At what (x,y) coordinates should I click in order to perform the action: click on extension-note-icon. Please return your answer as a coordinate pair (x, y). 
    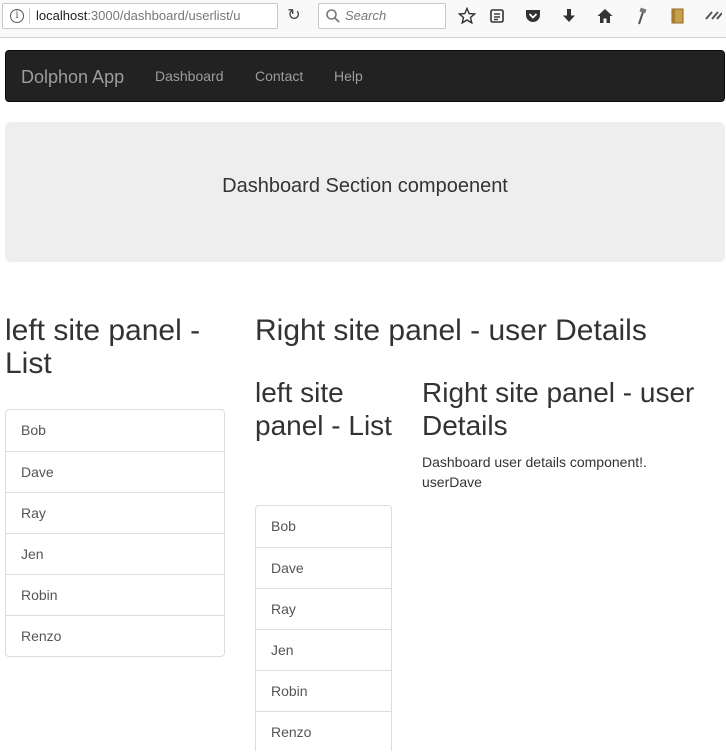
    Looking at the image, I should click on (677, 16).